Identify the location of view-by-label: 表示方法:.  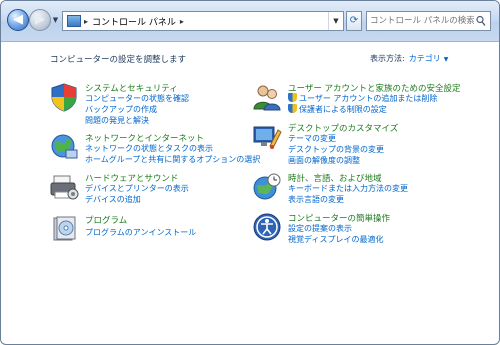
(387, 58).